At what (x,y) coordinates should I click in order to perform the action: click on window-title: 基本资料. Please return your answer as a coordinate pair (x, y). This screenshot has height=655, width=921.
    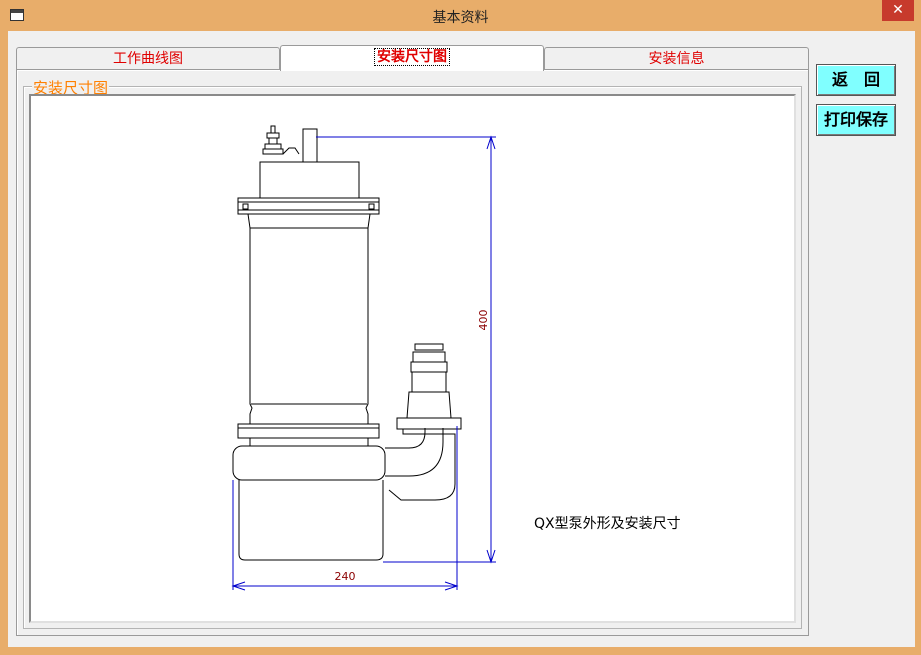
    Looking at the image, I should click on (460, 18).